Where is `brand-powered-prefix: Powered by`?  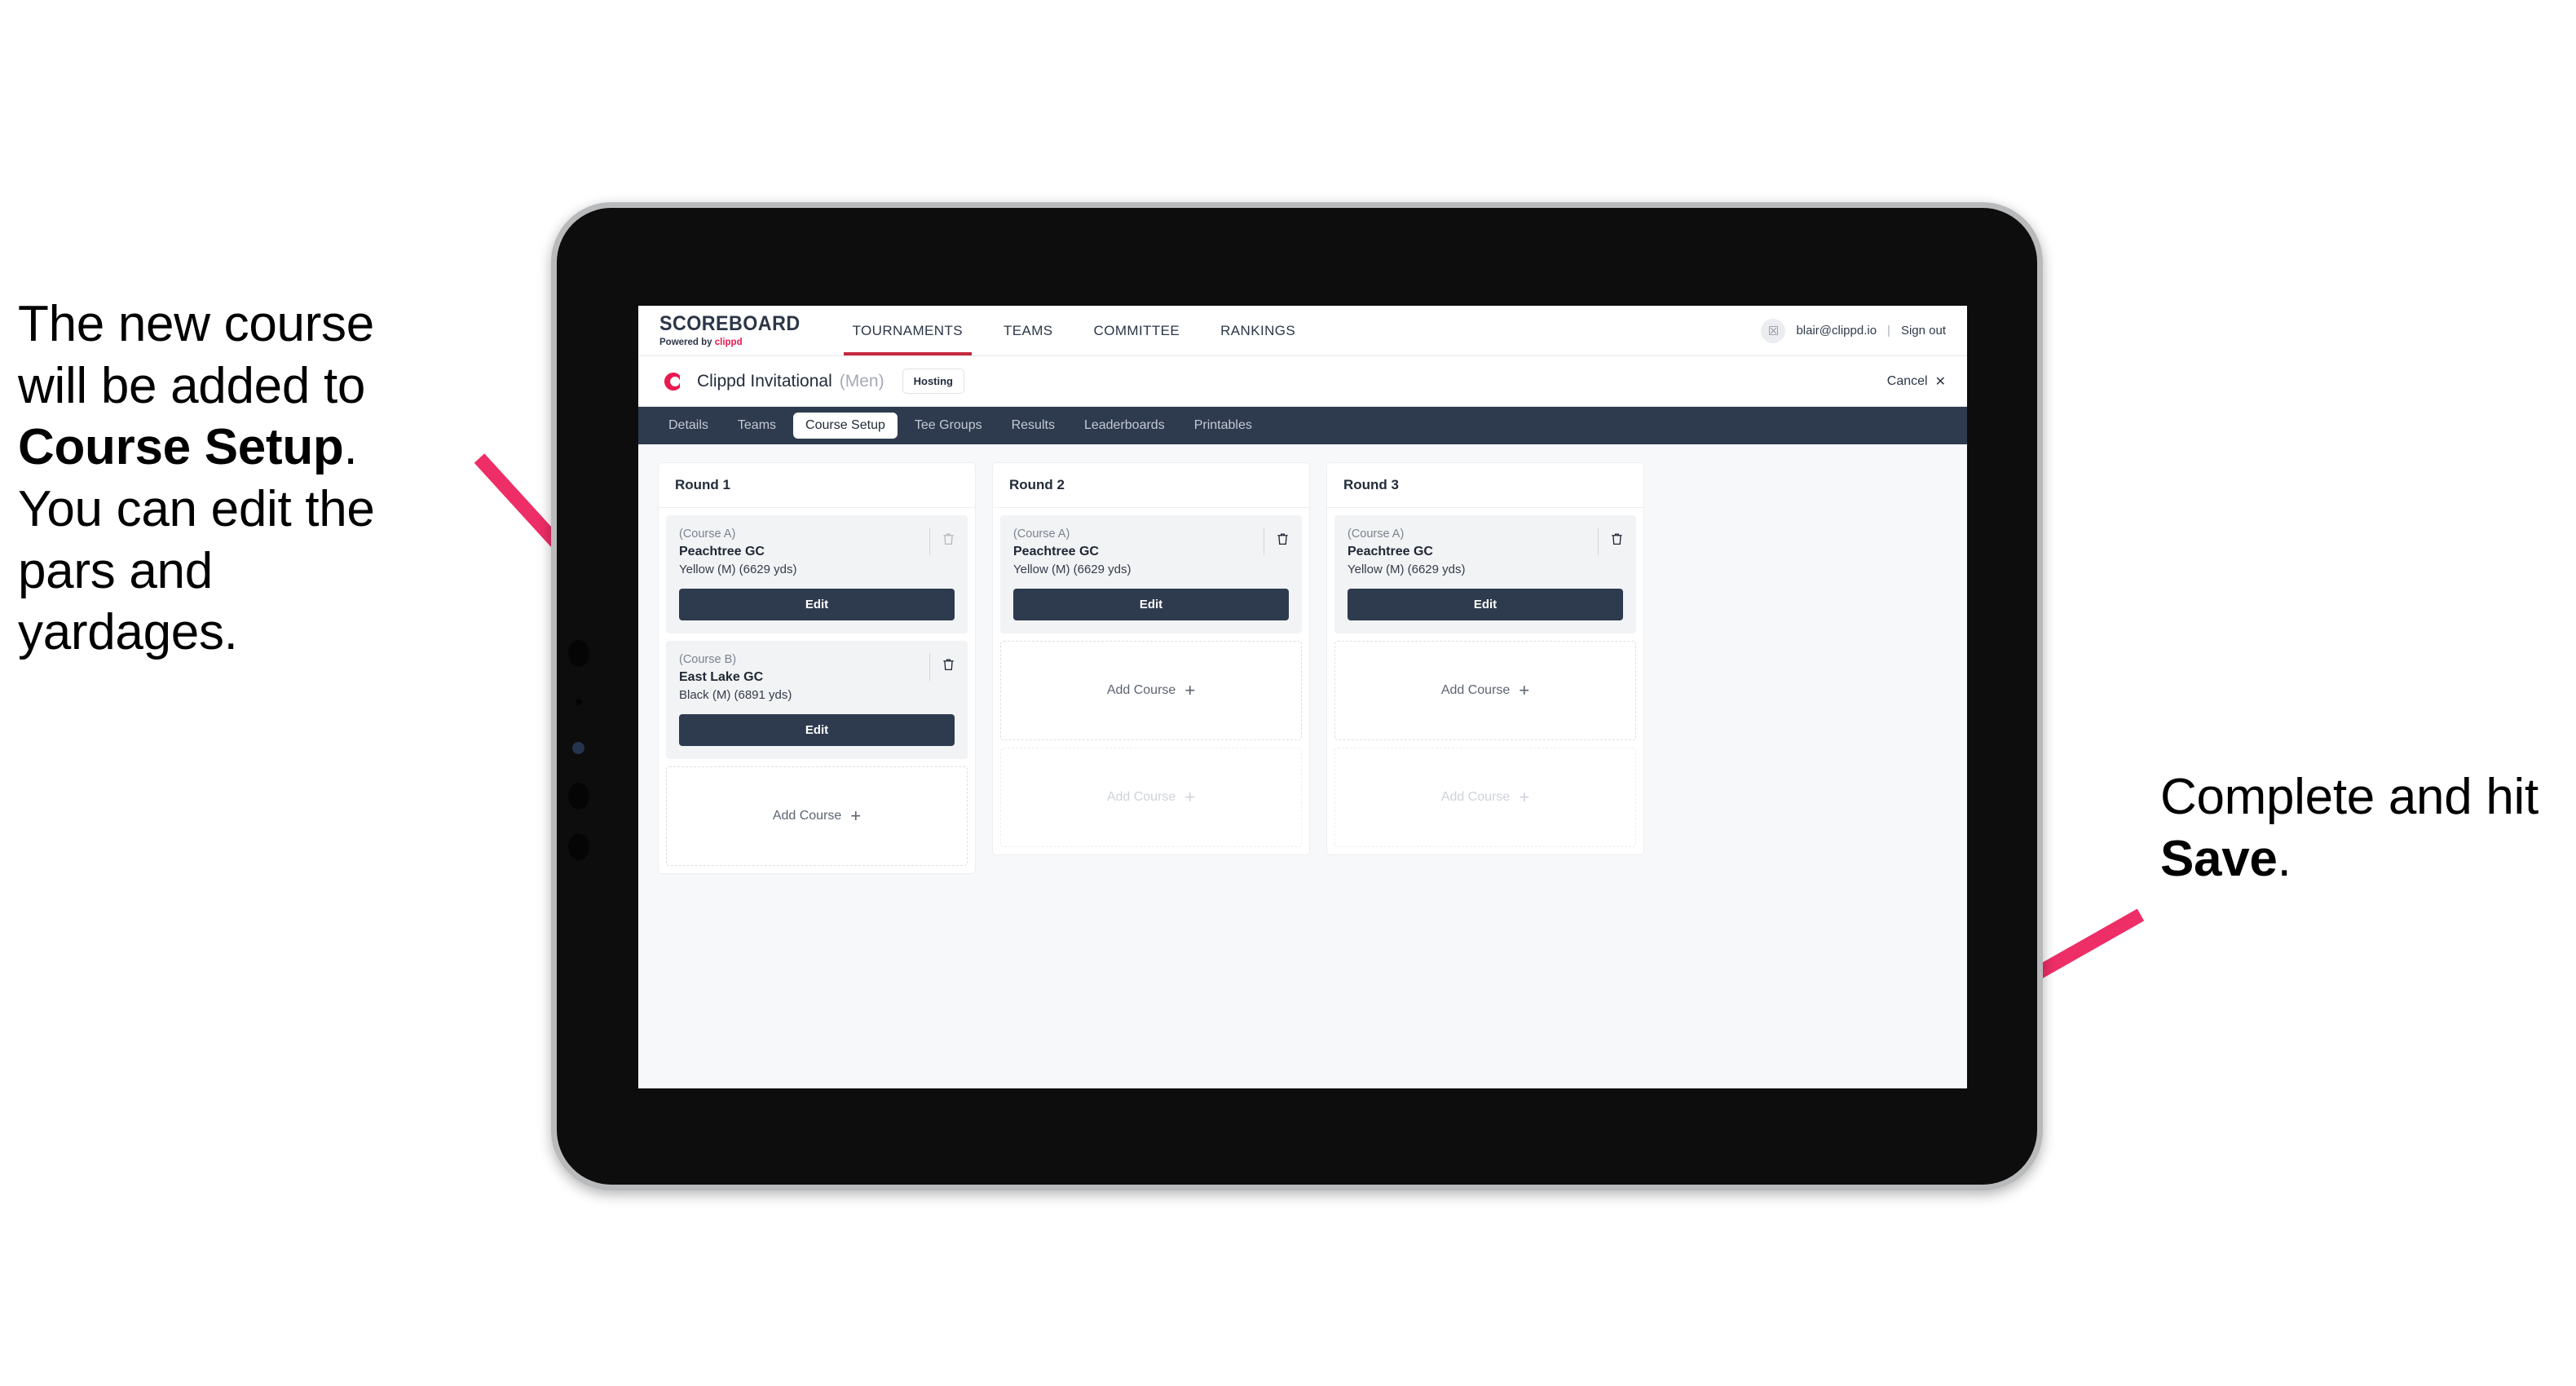
brand-powered-prefix: Powered by is located at coordinates (687, 342).